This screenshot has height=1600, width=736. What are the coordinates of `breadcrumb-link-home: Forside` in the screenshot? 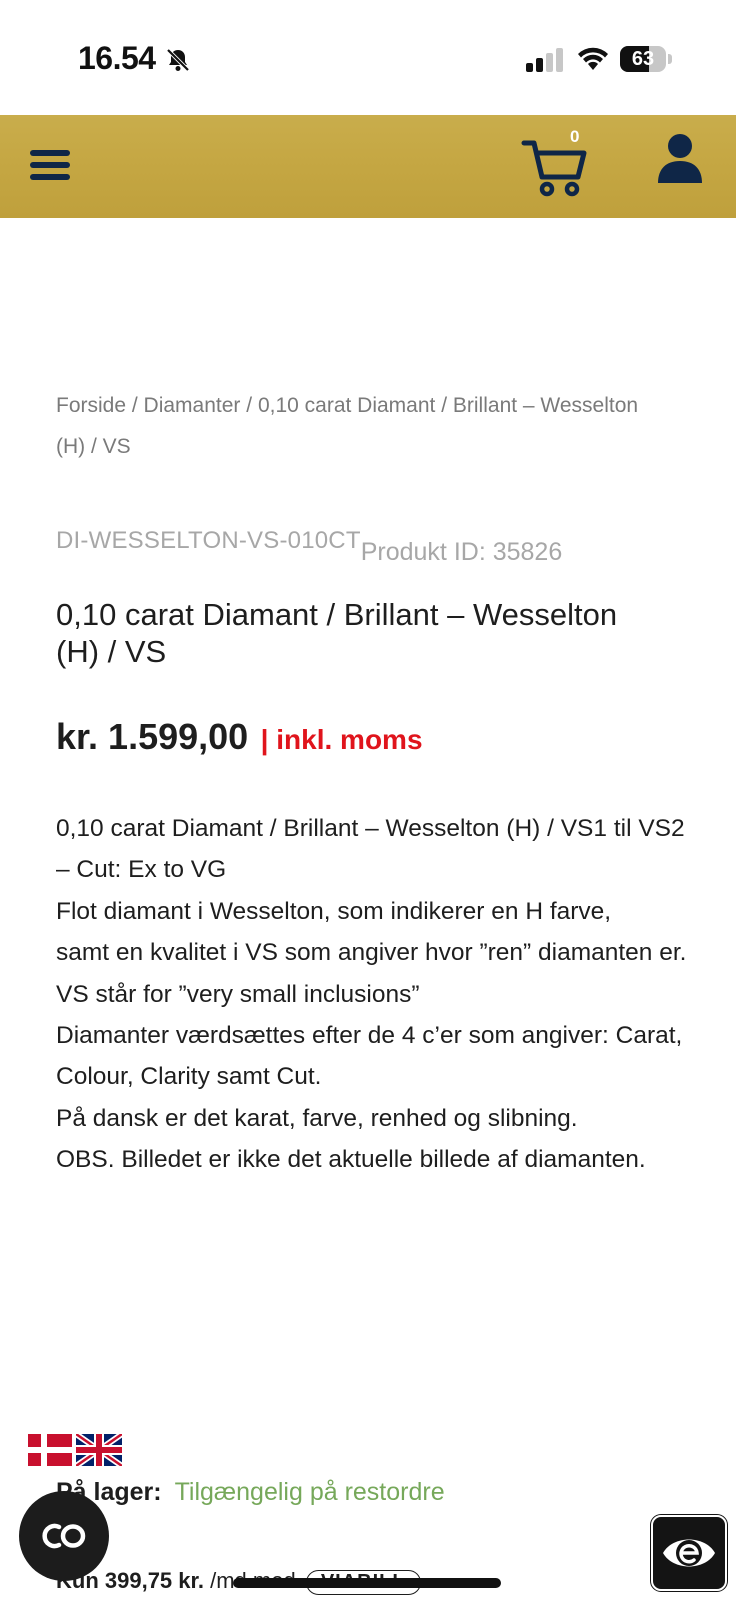 It's located at (91, 405).